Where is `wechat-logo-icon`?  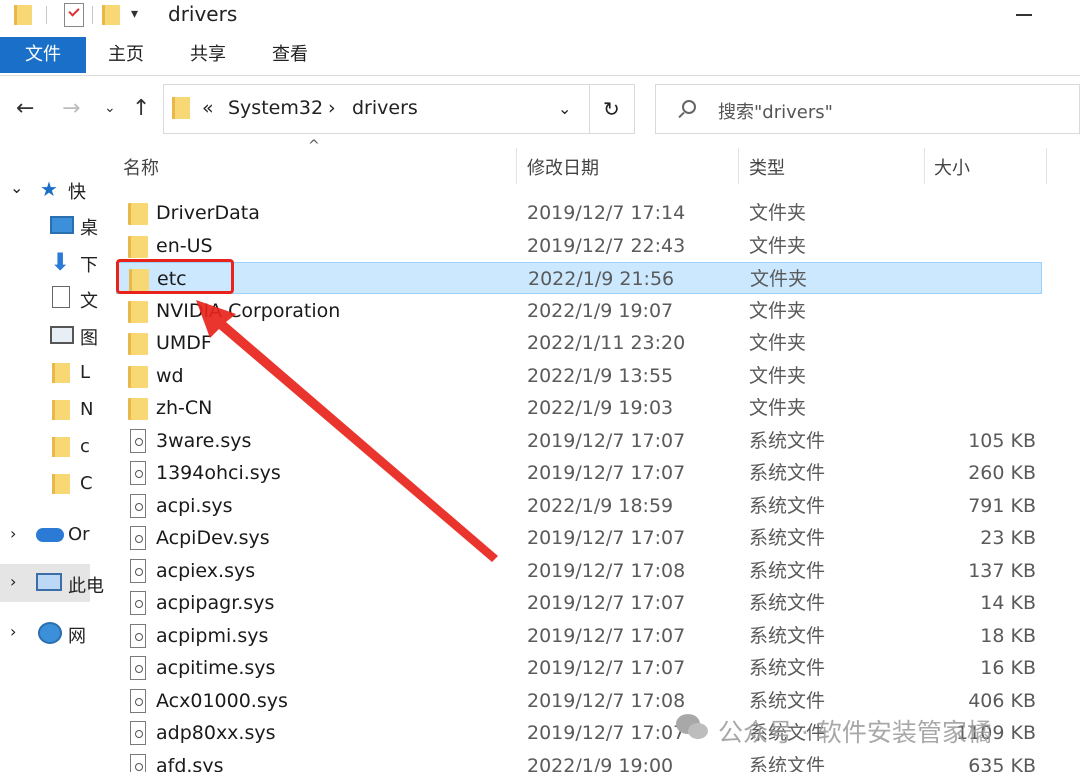 wechat-logo-icon is located at coordinates (692, 726).